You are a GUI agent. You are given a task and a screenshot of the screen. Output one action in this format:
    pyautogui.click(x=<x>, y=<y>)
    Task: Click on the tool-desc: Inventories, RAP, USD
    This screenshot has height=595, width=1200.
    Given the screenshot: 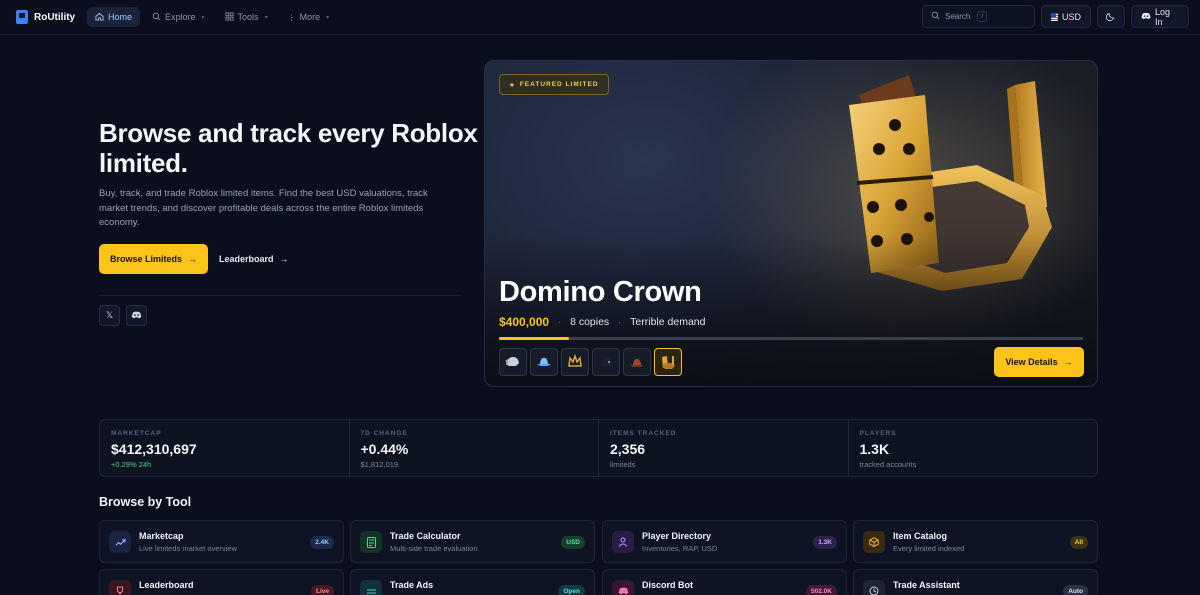 What is the action you would take?
    pyautogui.click(x=680, y=548)
    